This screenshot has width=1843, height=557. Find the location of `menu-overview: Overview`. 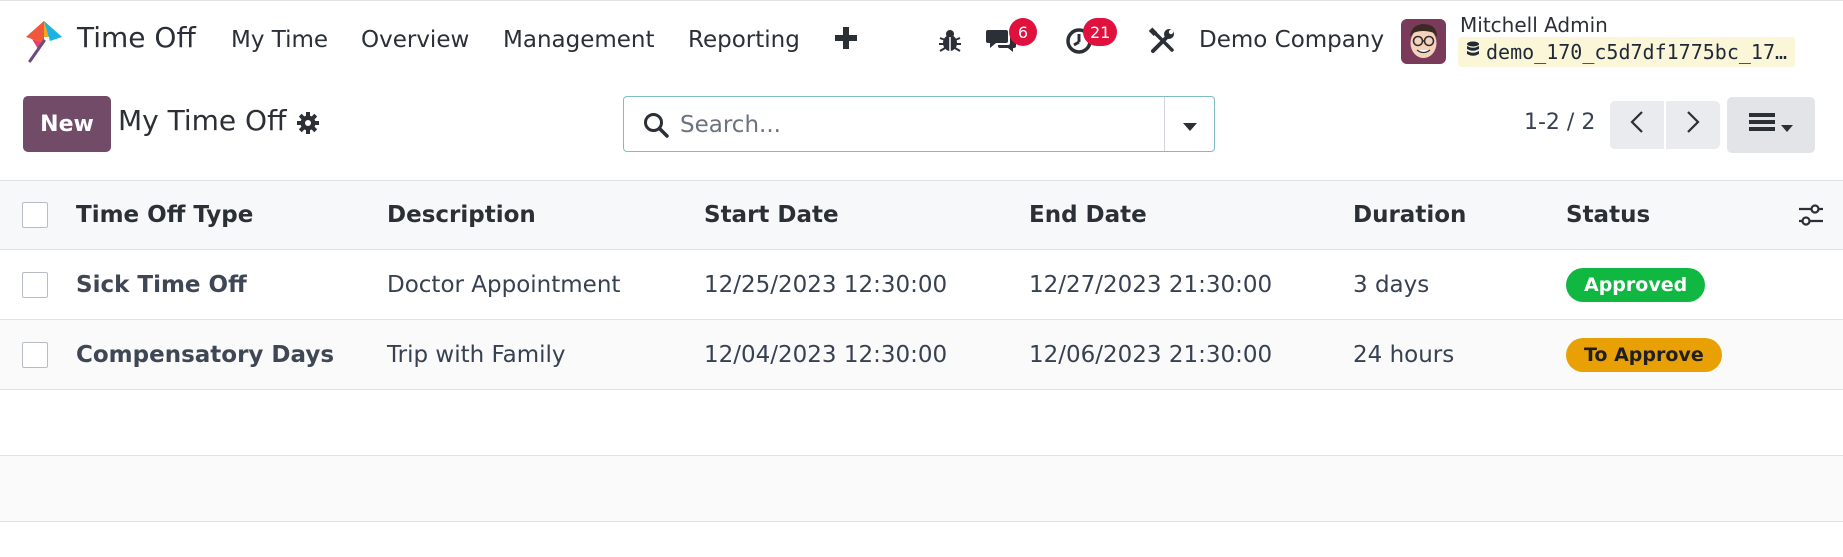

menu-overview: Overview is located at coordinates (415, 40).